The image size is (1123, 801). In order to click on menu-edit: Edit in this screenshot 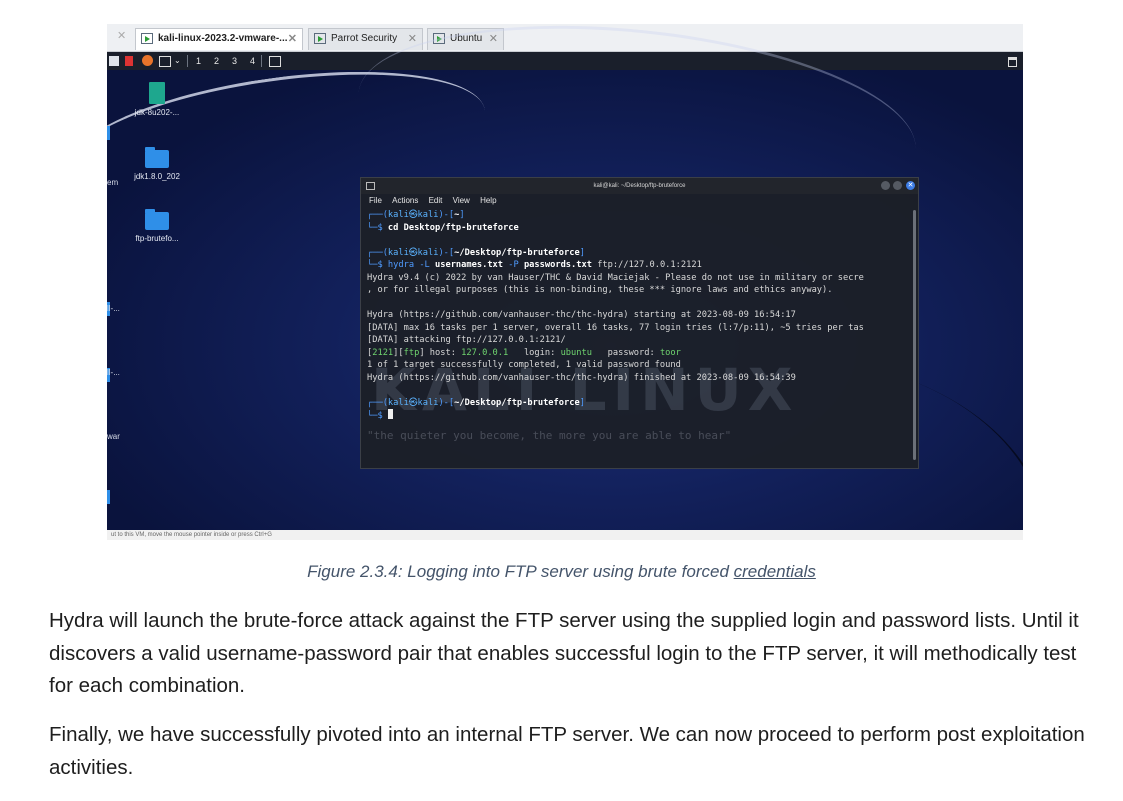, I will do `click(436, 200)`.